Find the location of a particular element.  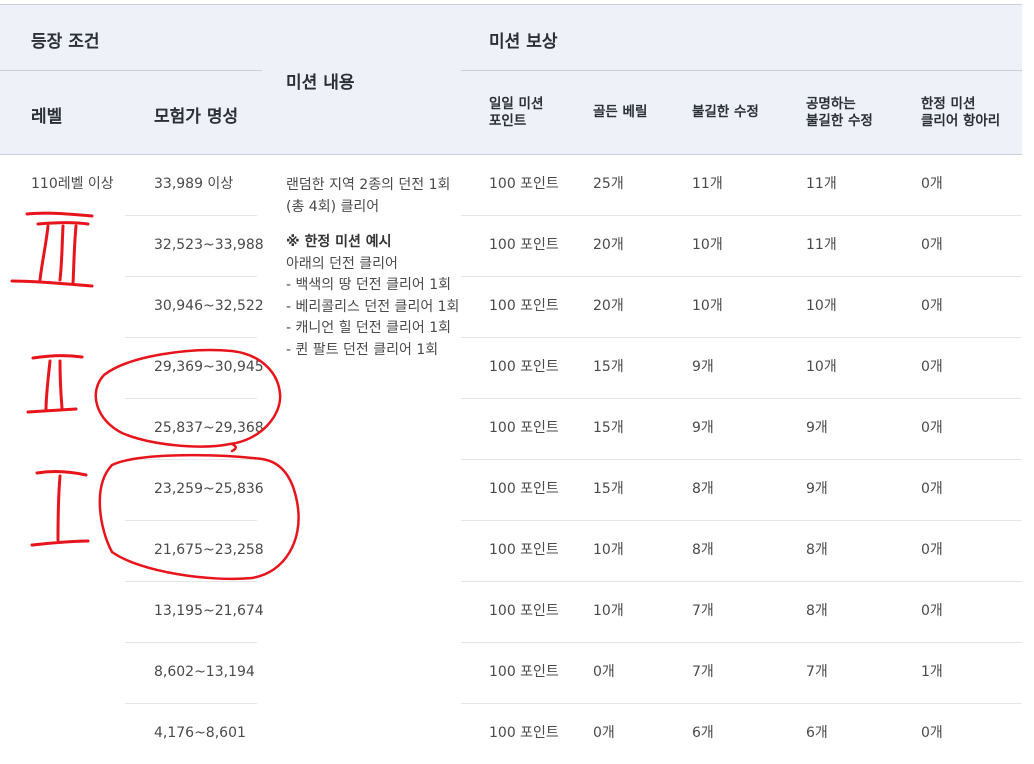

roman-numeral-three-mark is located at coordinates (52, 249).